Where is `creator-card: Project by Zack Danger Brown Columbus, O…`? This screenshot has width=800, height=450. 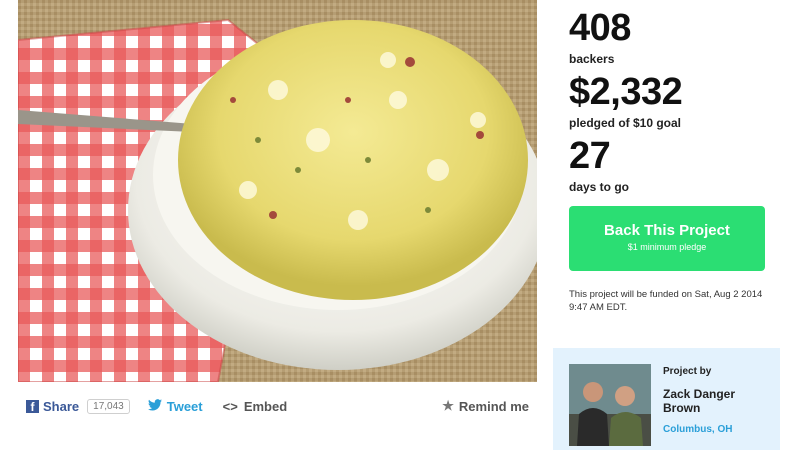
creator-card: Project by Zack Danger Brown Columbus, O… is located at coordinates (666, 399).